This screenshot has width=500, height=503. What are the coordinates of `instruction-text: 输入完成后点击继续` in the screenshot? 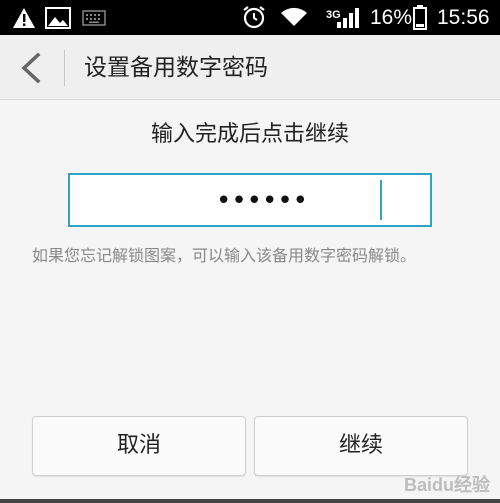 It's located at (249, 134).